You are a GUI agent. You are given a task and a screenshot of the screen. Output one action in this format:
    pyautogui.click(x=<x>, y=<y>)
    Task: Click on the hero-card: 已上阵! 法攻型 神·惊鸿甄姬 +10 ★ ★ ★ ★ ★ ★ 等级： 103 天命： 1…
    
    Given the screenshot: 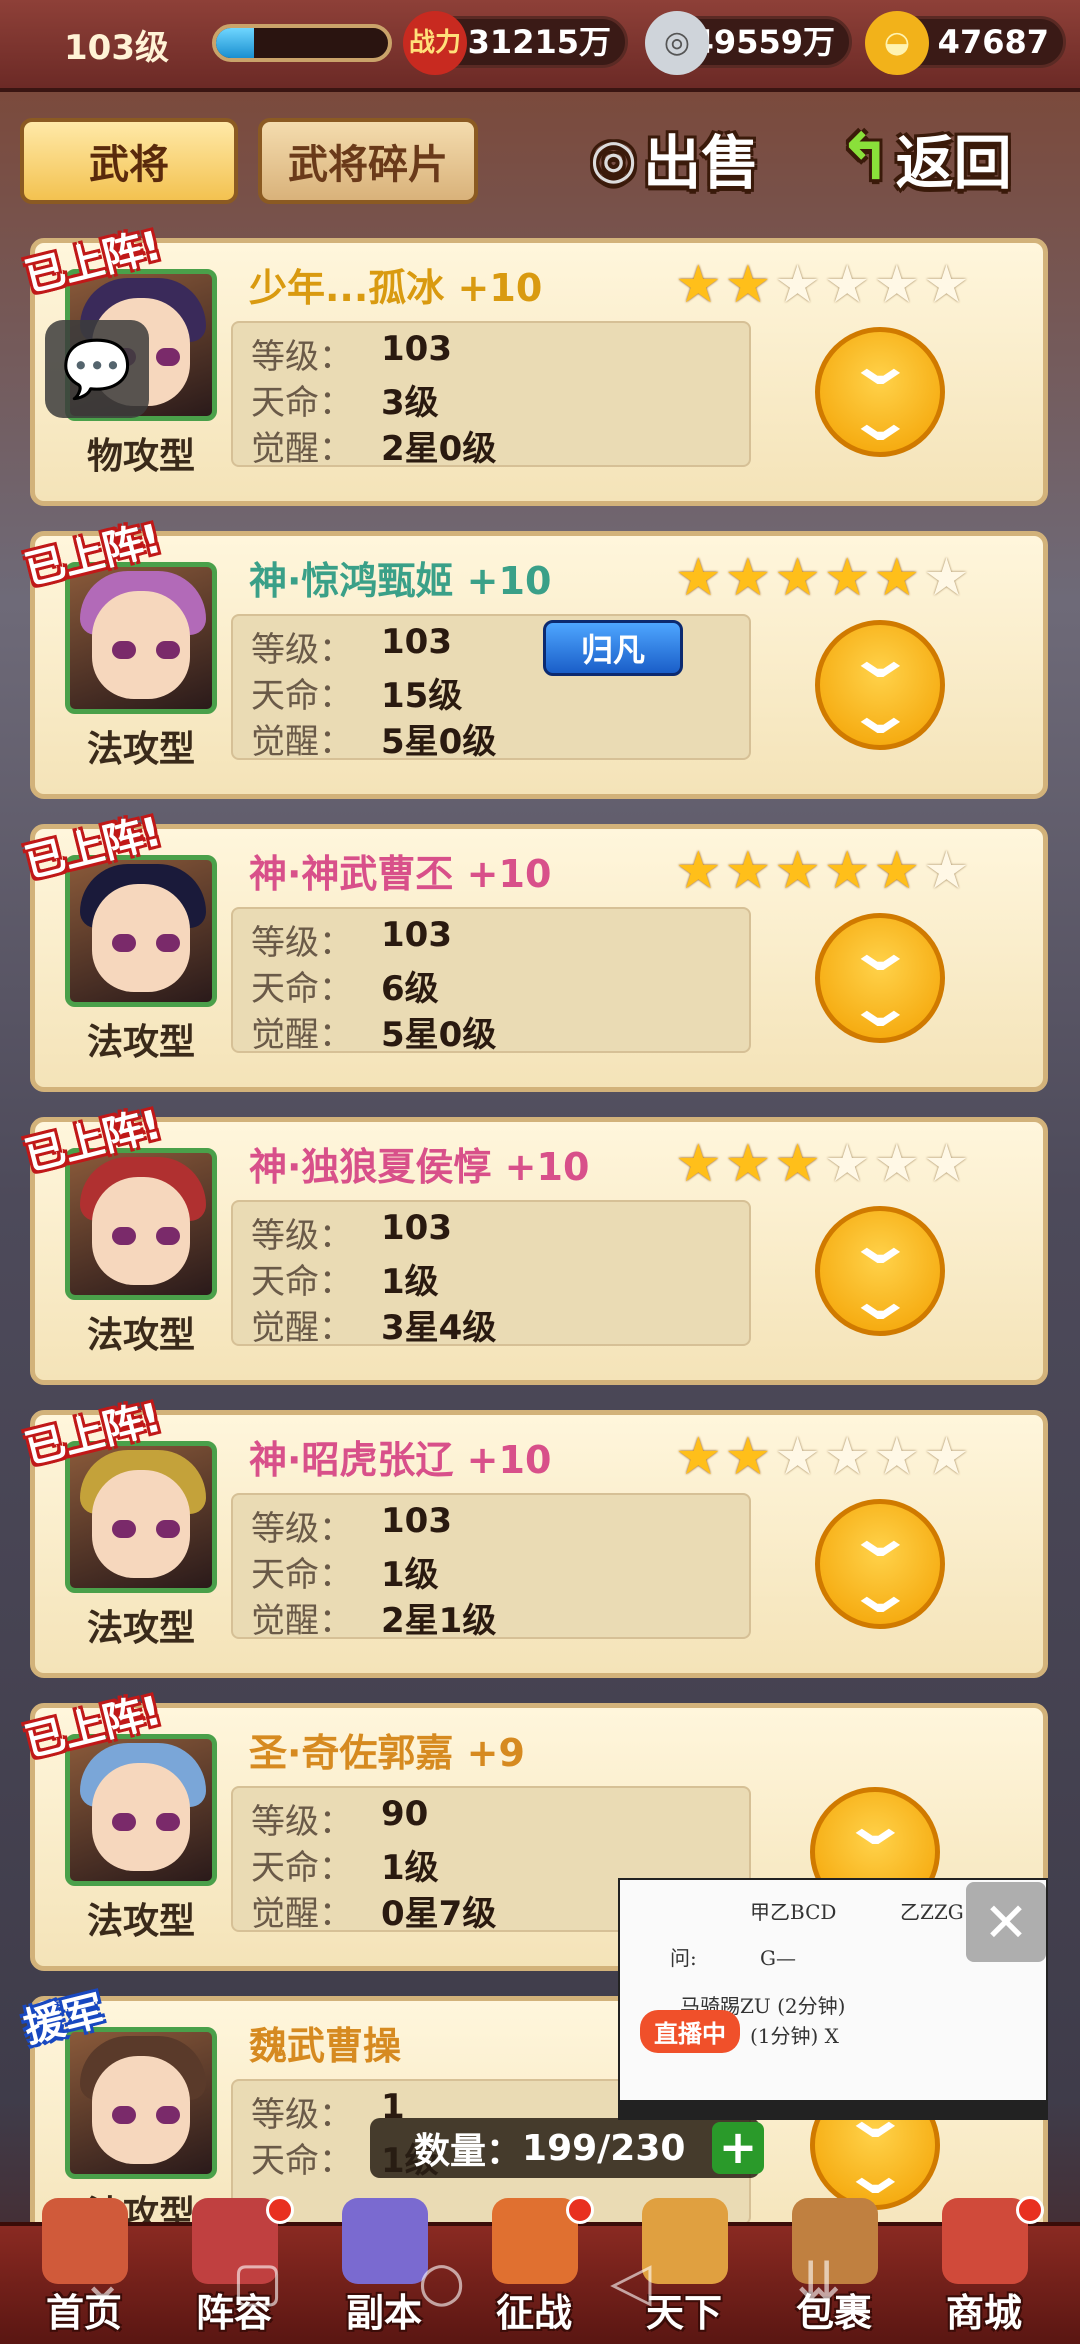 What is the action you would take?
    pyautogui.click(x=534, y=657)
    